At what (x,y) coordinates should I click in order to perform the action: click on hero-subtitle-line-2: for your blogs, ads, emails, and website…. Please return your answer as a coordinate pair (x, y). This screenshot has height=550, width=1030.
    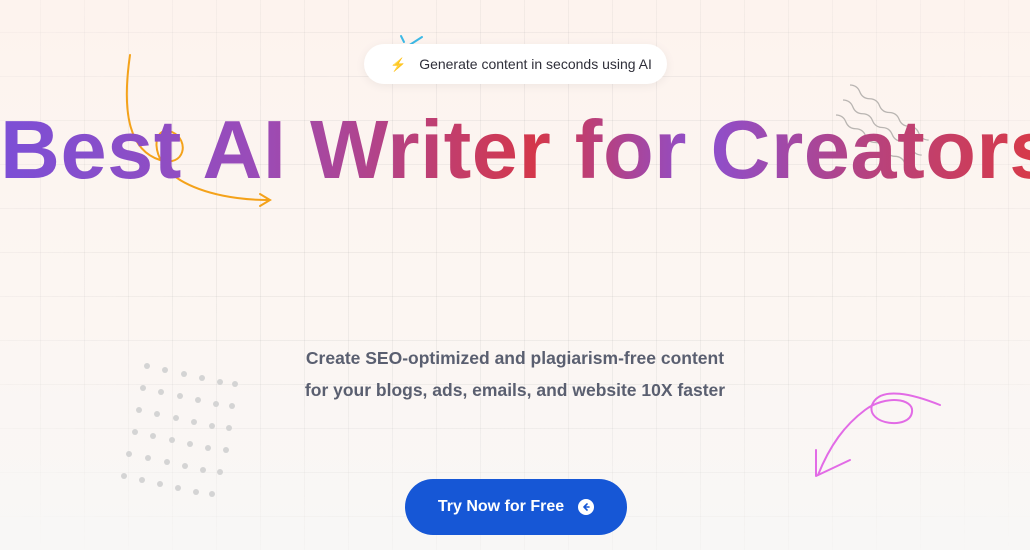
    Looking at the image, I should click on (515, 390).